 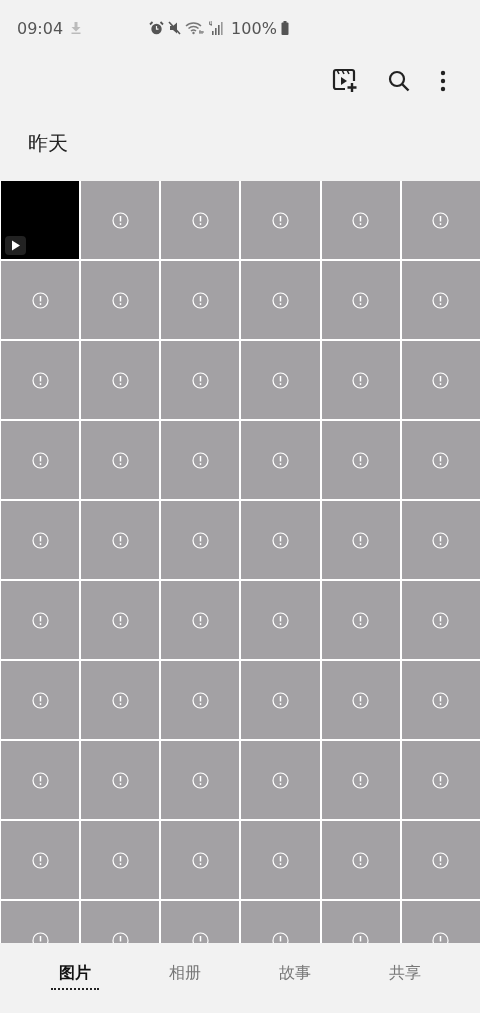 What do you see at coordinates (295, 974) in the screenshot?
I see `nav-tab: 故事` at bounding box center [295, 974].